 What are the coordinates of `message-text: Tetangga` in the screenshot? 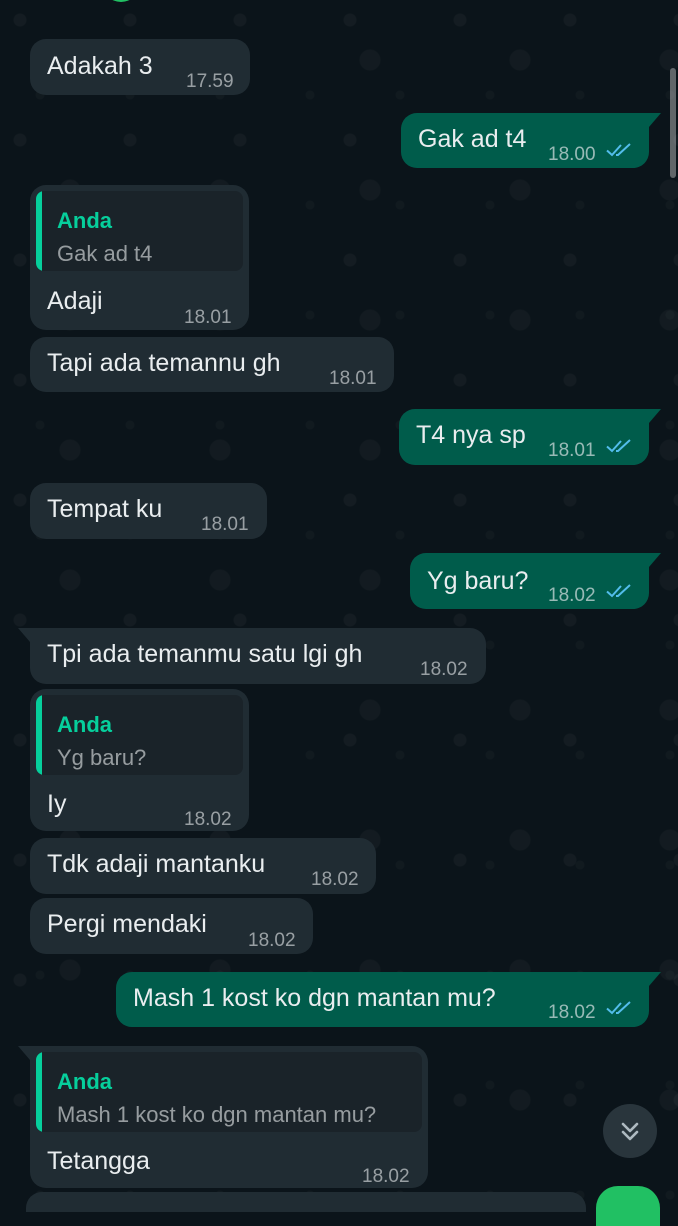 It's located at (98, 1161).